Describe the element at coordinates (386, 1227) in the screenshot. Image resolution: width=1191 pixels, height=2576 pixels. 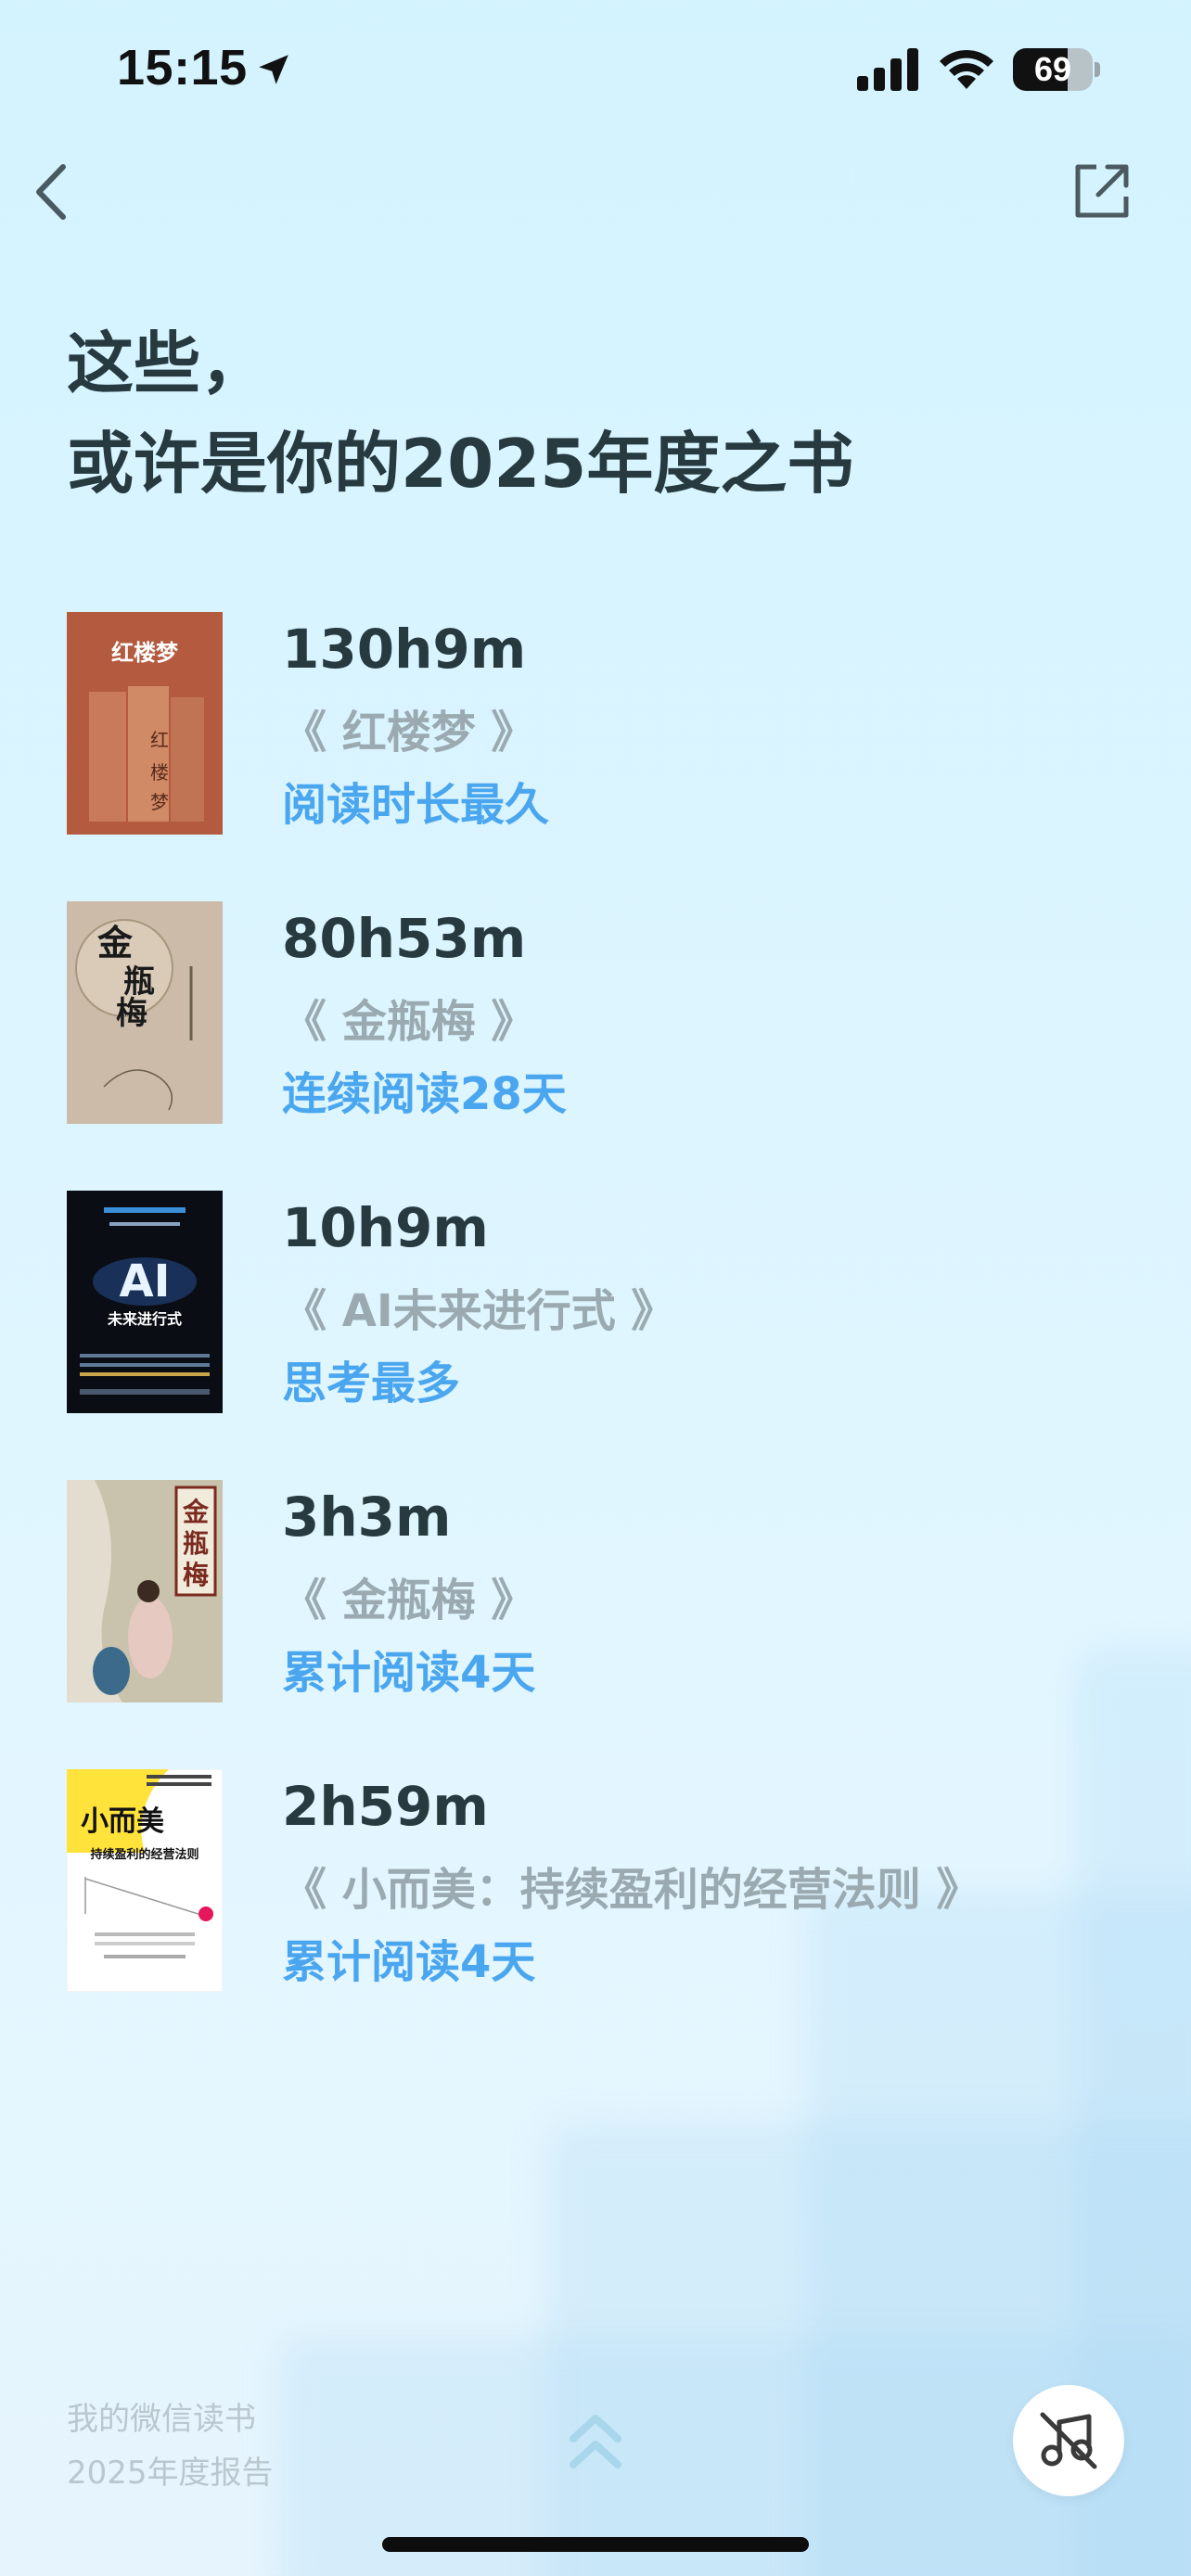
I see `reading-time: 10h9m` at that location.